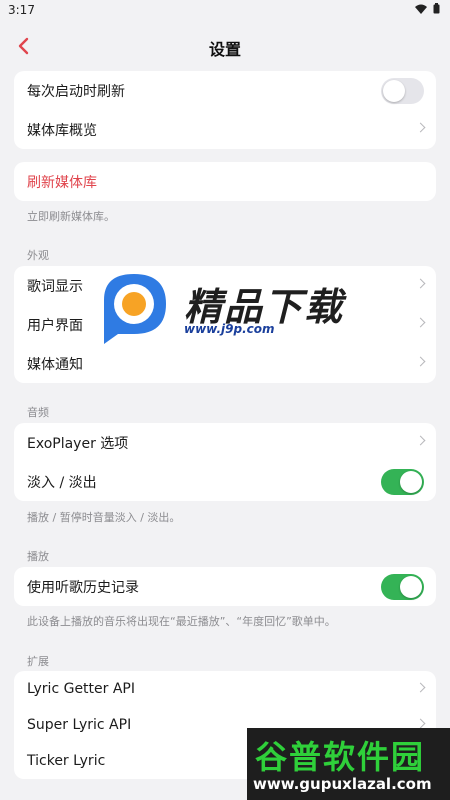 This screenshot has height=800, width=450. What do you see at coordinates (436, 8) in the screenshot?
I see `battery-icon` at bounding box center [436, 8].